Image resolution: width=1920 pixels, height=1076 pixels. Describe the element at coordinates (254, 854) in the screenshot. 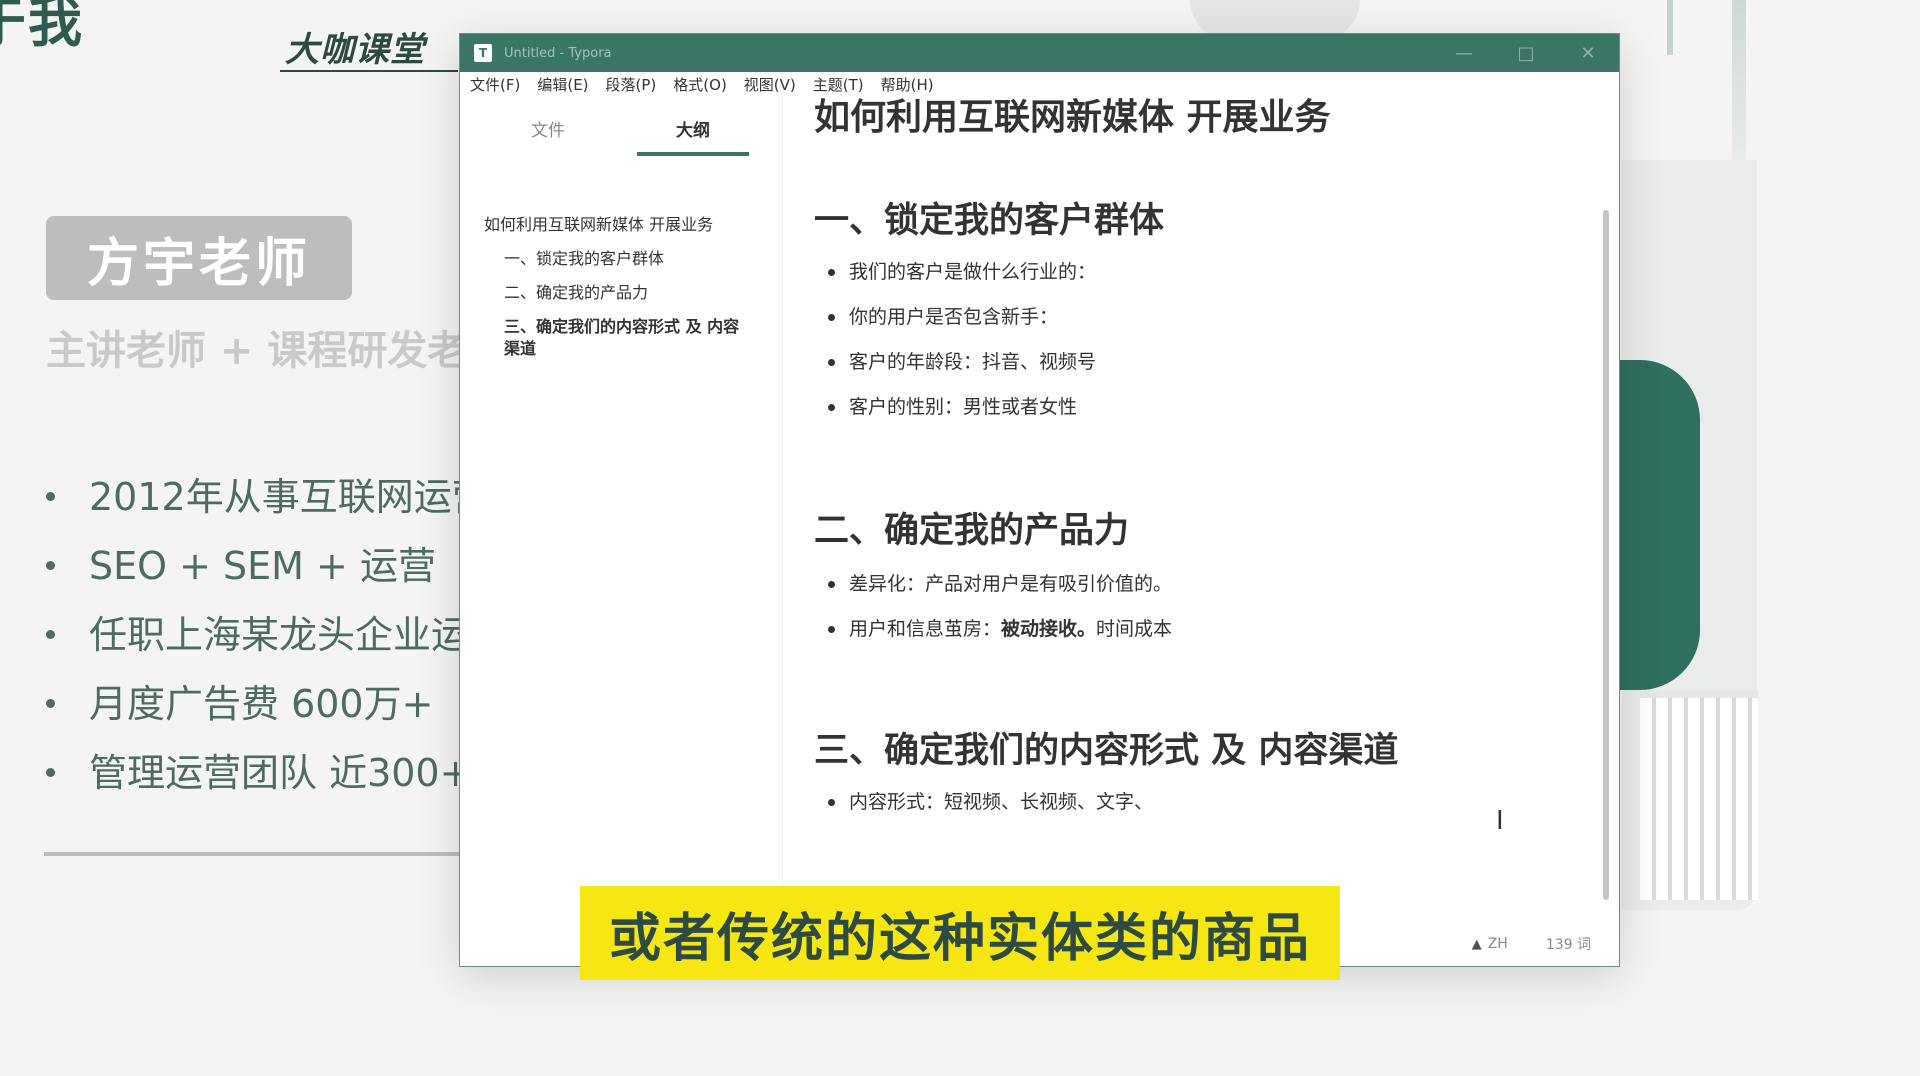

I see `slide-divider` at that location.